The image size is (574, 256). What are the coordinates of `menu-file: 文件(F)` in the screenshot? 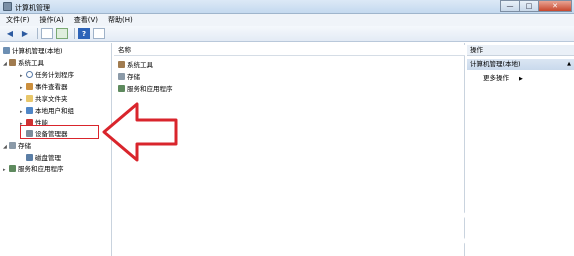 It's located at (18, 20).